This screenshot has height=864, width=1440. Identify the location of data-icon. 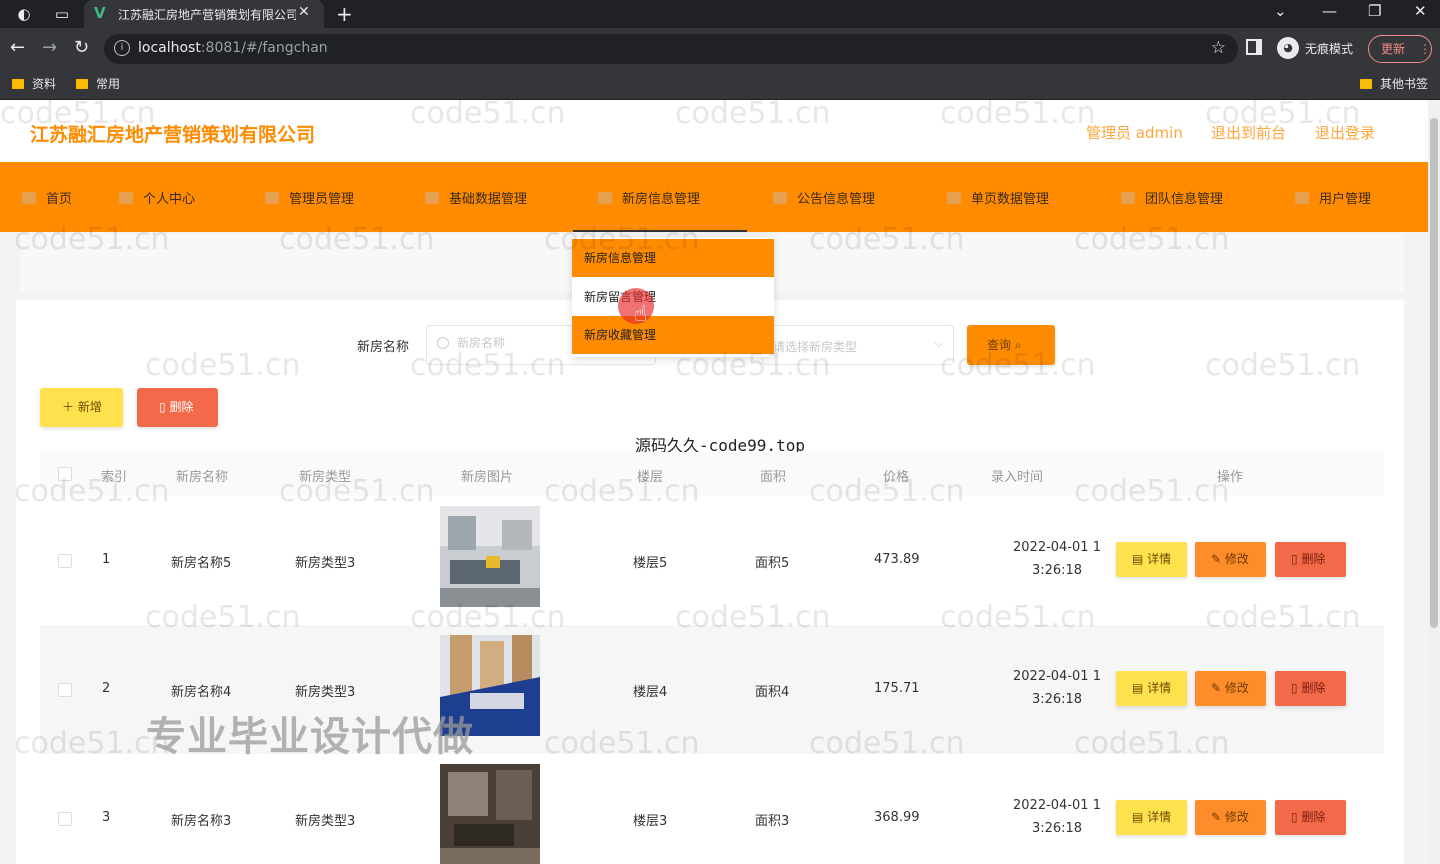
(432, 198).